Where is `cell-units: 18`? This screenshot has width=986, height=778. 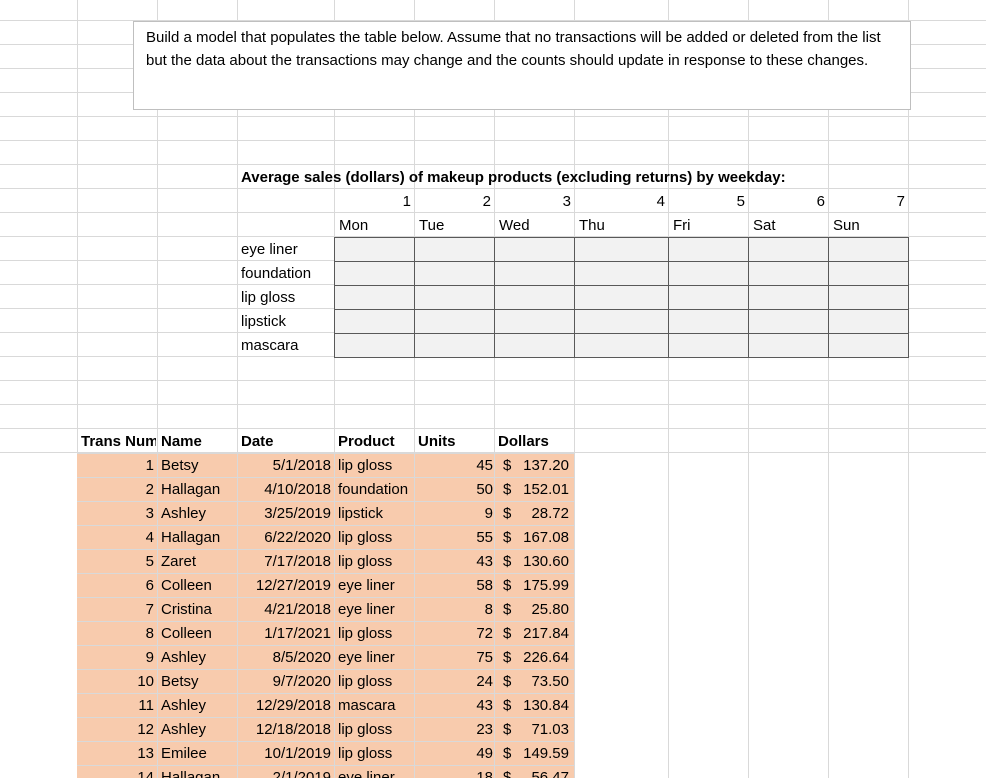 cell-units: 18 is located at coordinates (455, 772).